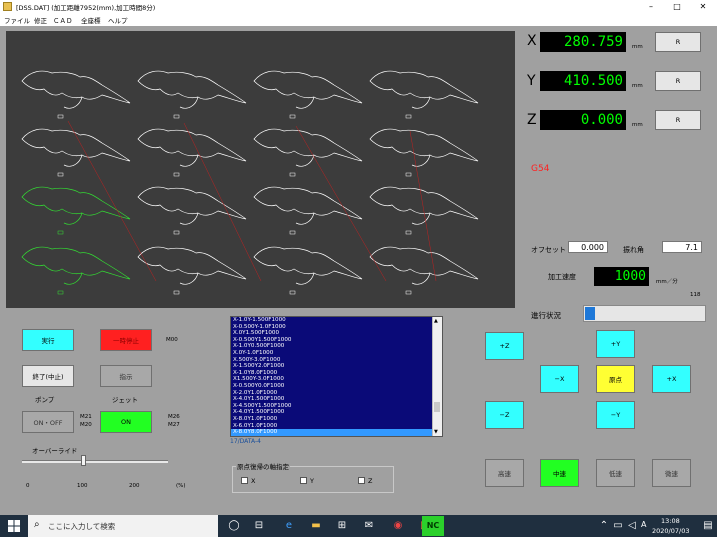  What do you see at coordinates (95, 462) in the screenshot?
I see `override-slider` at bounding box center [95, 462].